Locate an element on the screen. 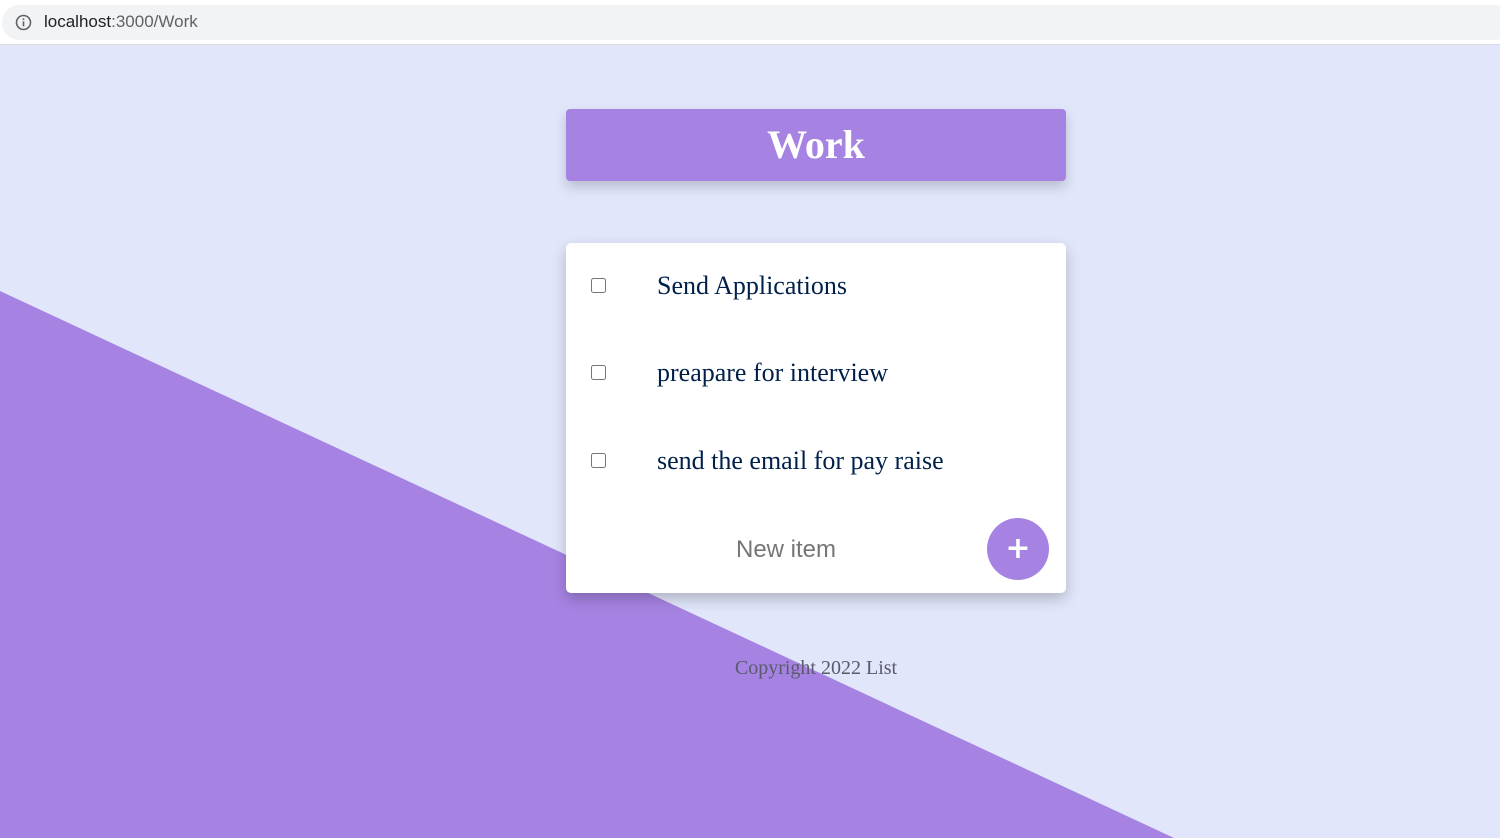 This screenshot has width=1500, height=838. plus-icon: + is located at coordinates (1018, 548).